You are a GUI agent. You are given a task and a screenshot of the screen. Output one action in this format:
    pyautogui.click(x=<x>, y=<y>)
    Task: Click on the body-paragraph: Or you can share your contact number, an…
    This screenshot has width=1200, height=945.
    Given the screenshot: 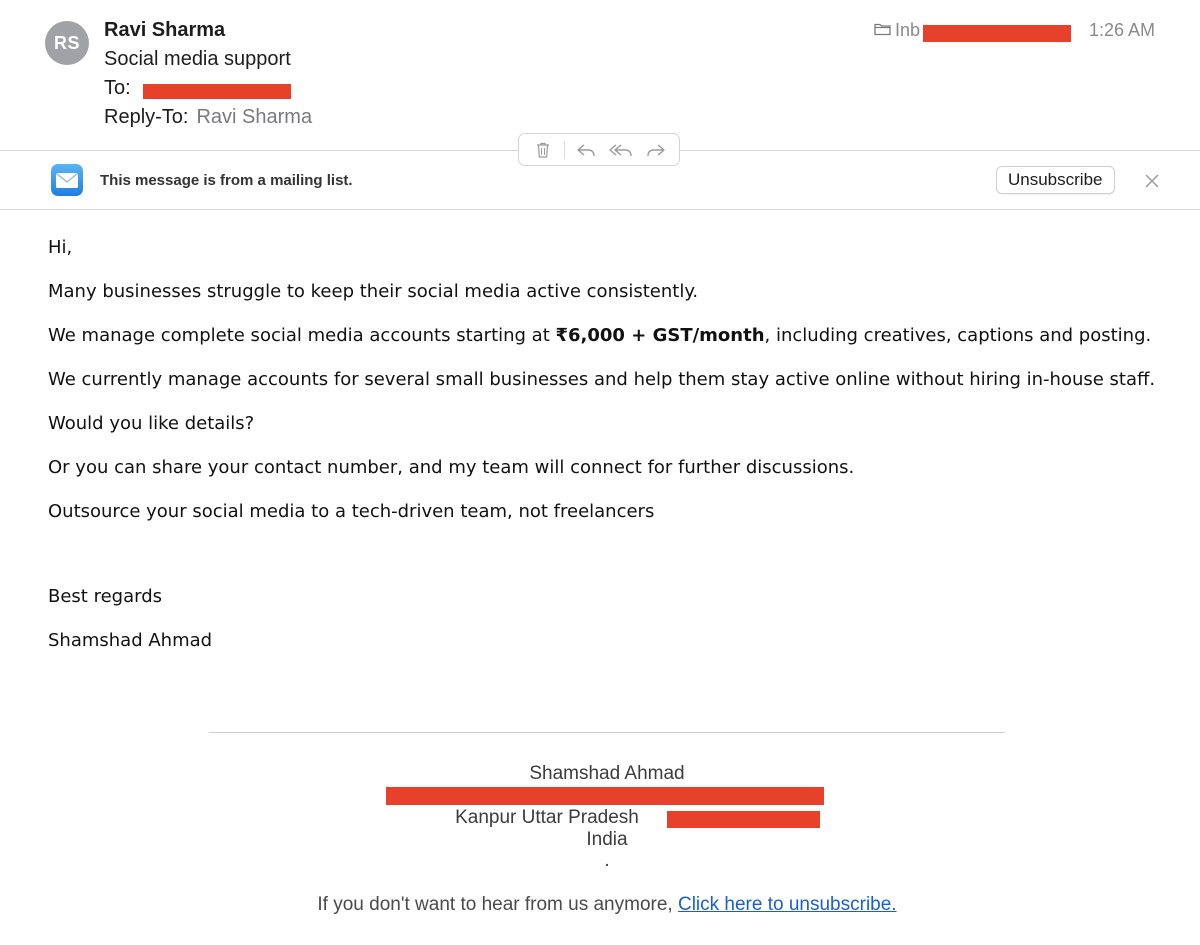 What is the action you would take?
    pyautogui.click(x=451, y=467)
    